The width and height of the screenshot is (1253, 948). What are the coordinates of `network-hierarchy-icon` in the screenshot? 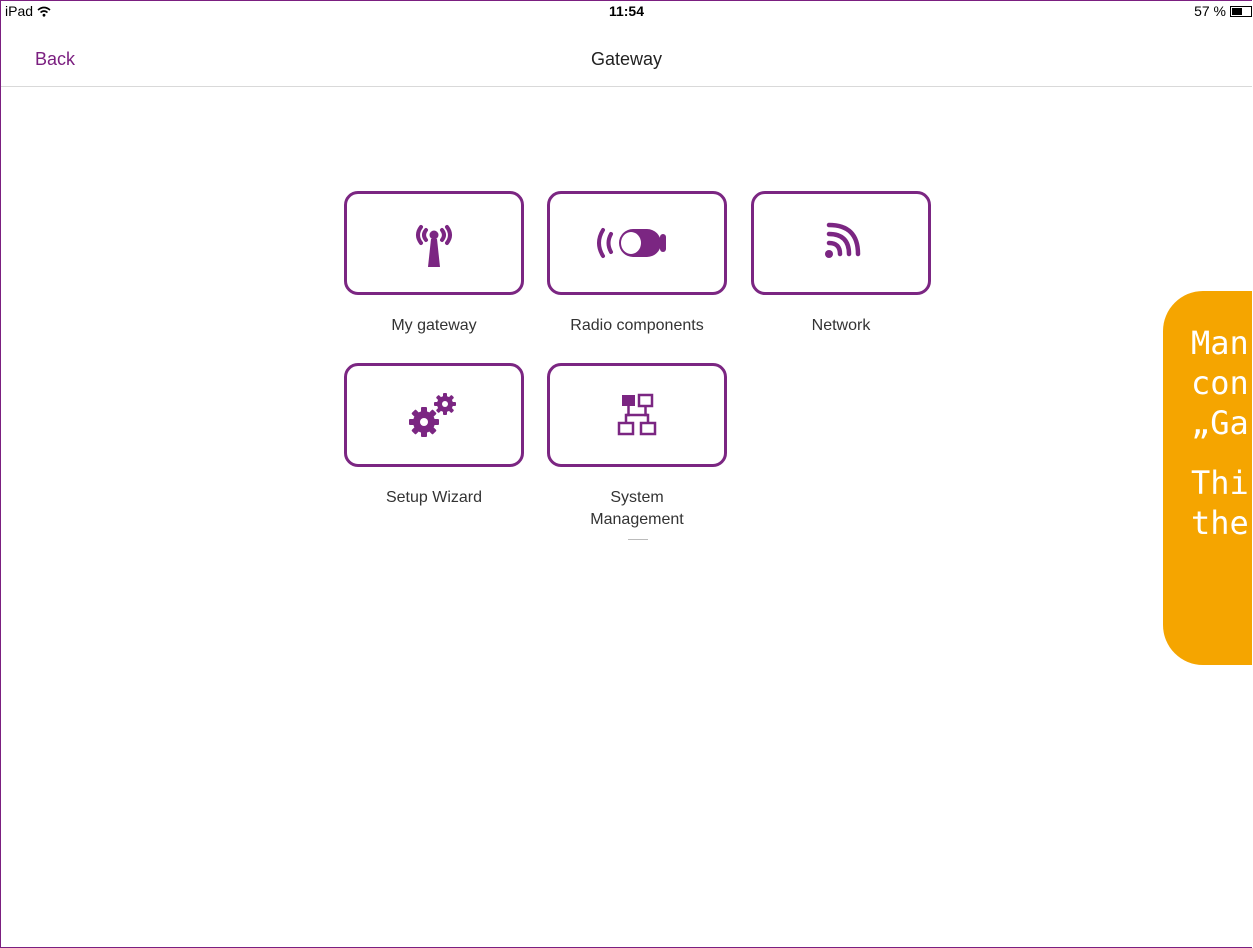 It's located at (637, 414).